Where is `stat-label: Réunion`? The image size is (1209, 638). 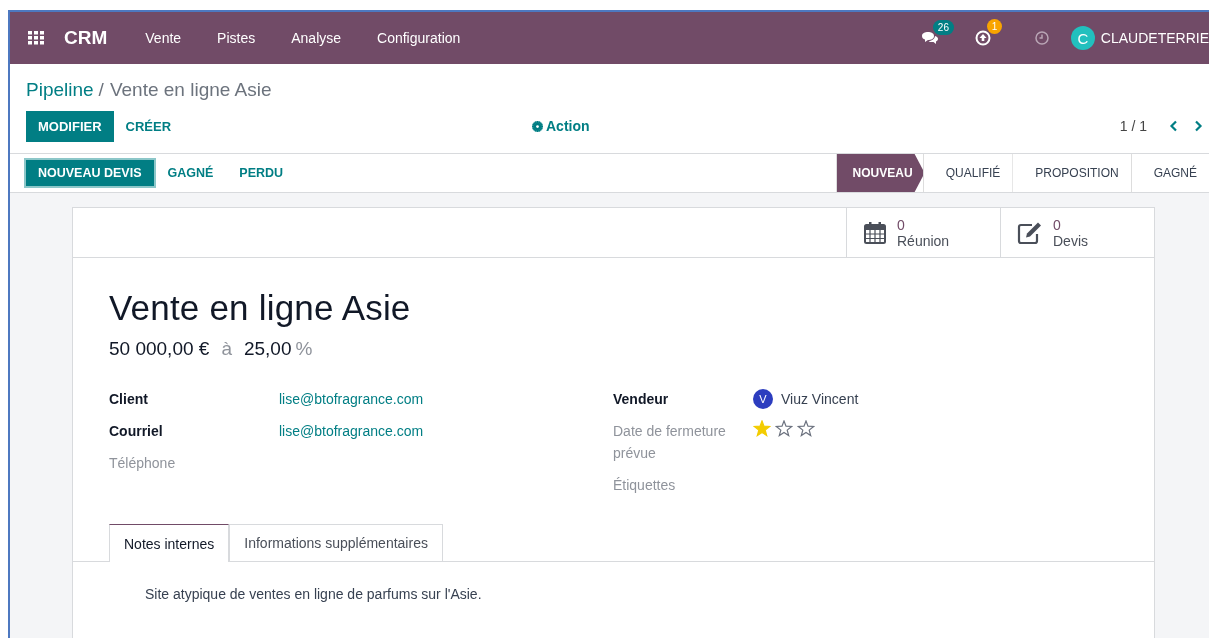 stat-label: Réunion is located at coordinates (923, 240).